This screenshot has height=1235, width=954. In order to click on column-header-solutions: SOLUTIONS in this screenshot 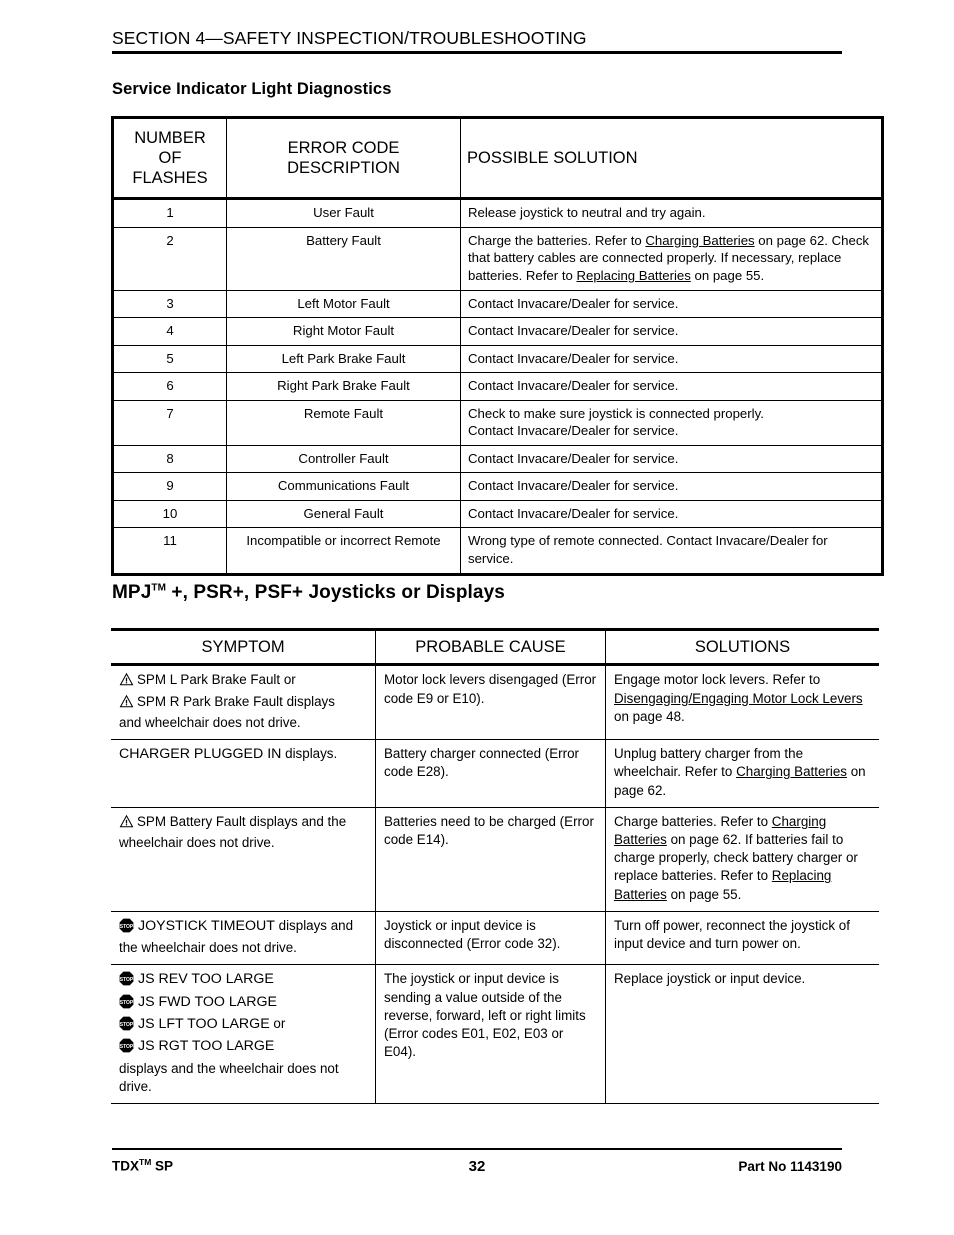, I will do `click(742, 647)`.